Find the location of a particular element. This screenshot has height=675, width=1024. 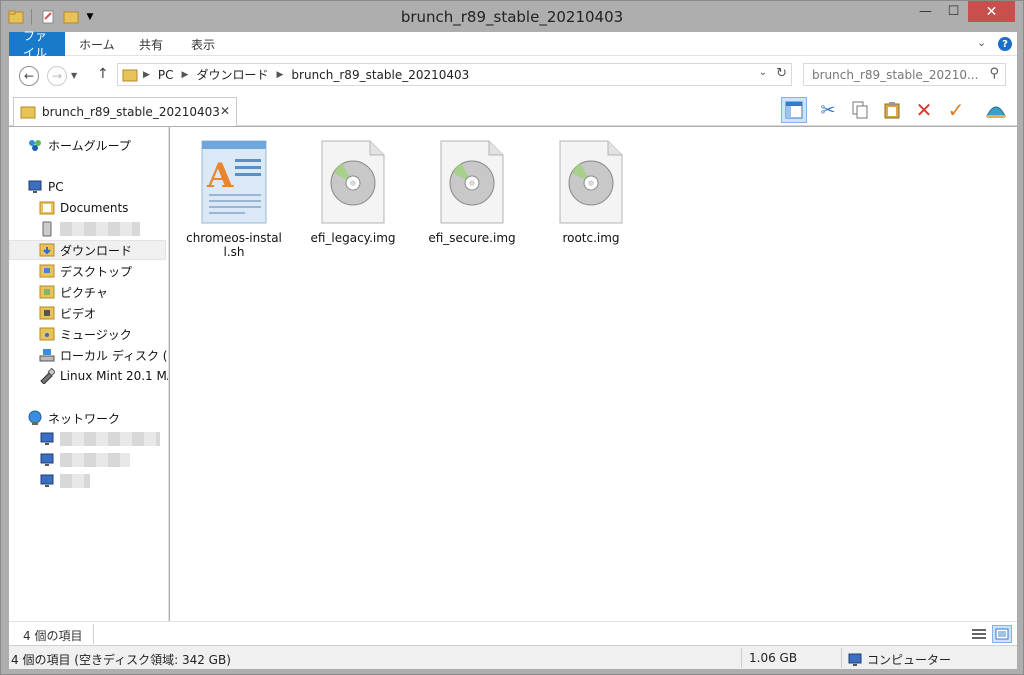

usb-drive-icon is located at coordinates (47, 376).